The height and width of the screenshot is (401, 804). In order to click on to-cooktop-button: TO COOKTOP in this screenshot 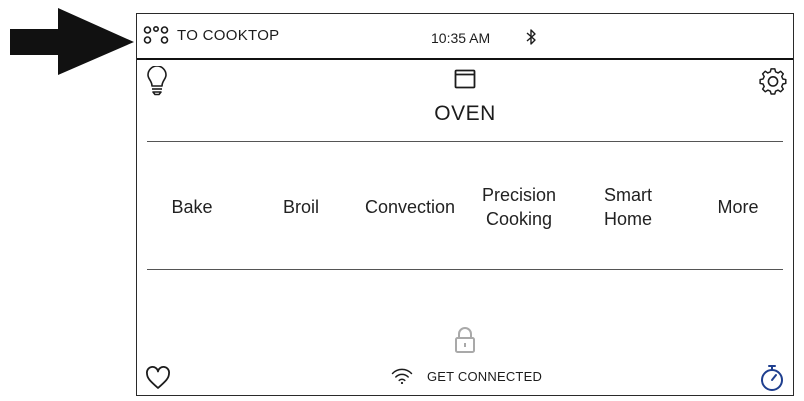, I will do `click(211, 35)`.